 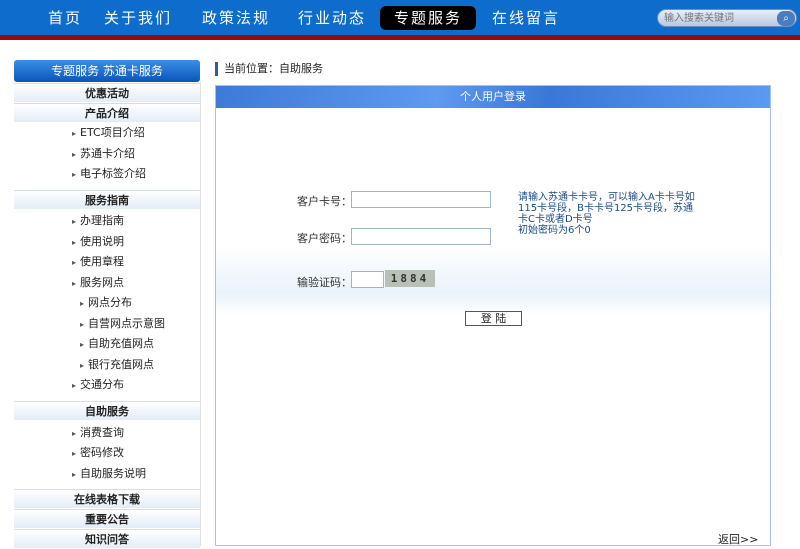 I want to click on nav-home: 首页, so click(x=65, y=18).